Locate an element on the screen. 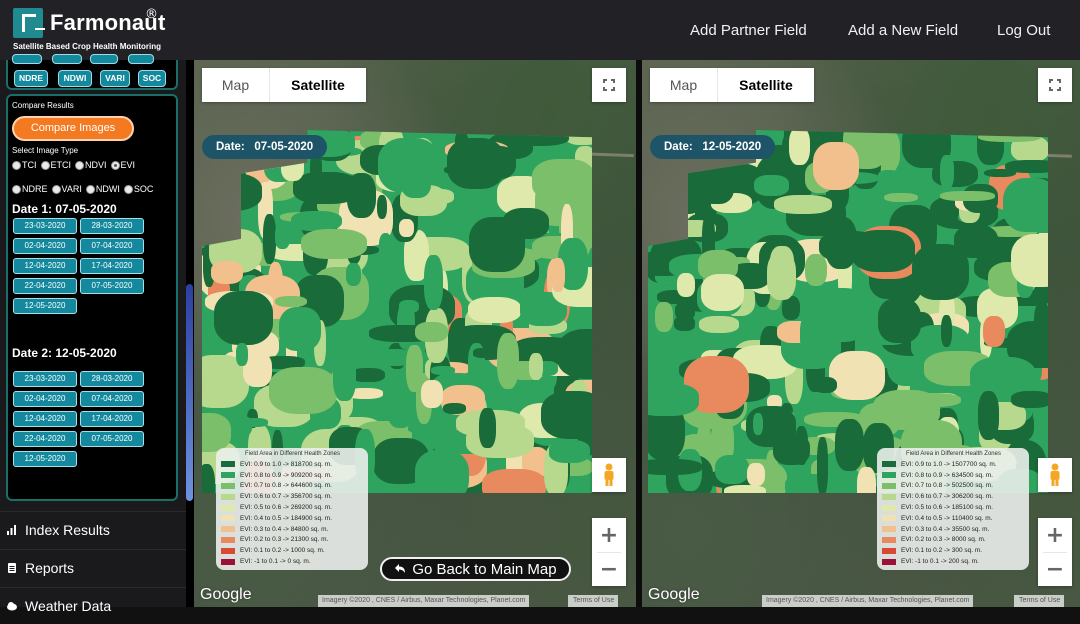  add-new-field-link: Add a New Field is located at coordinates (903, 30).